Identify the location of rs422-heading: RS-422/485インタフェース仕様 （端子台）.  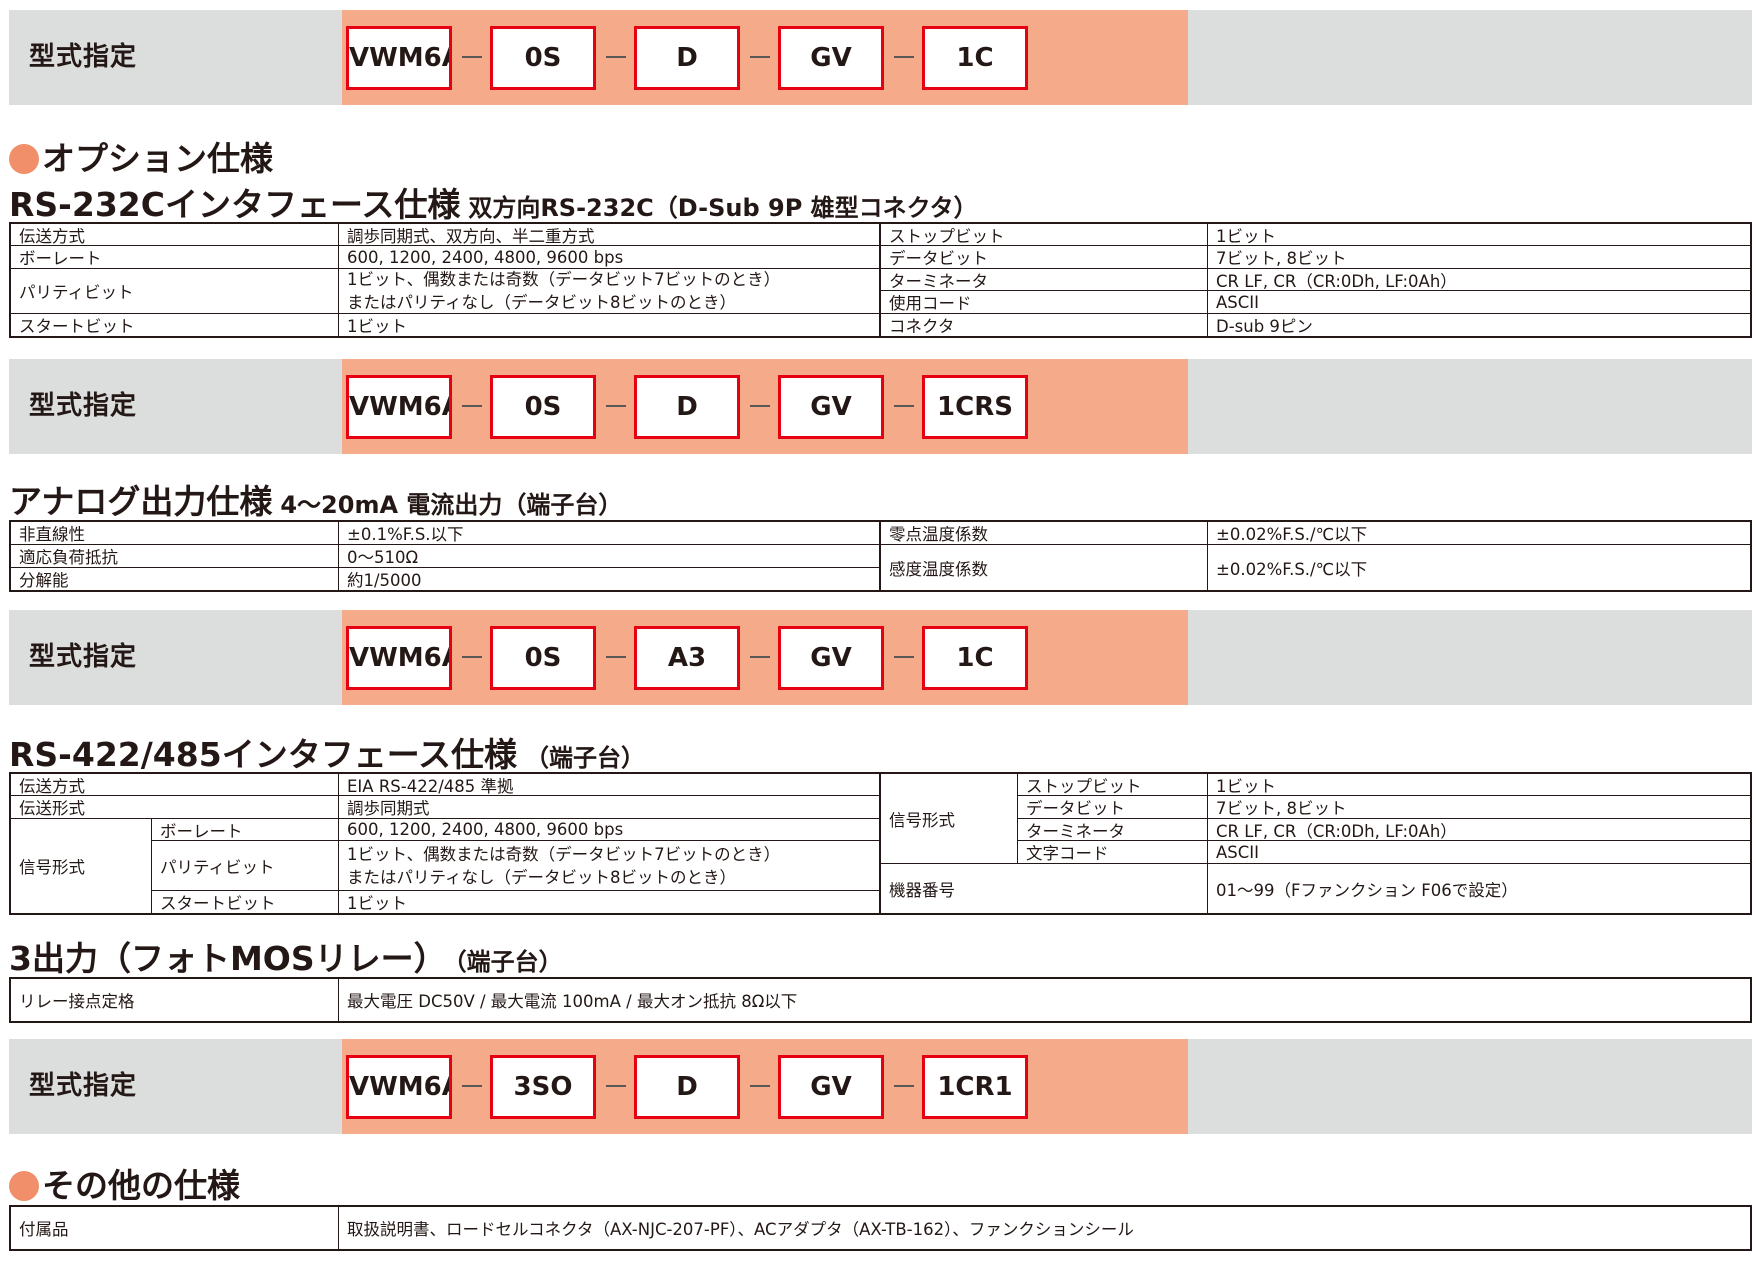
(327, 754).